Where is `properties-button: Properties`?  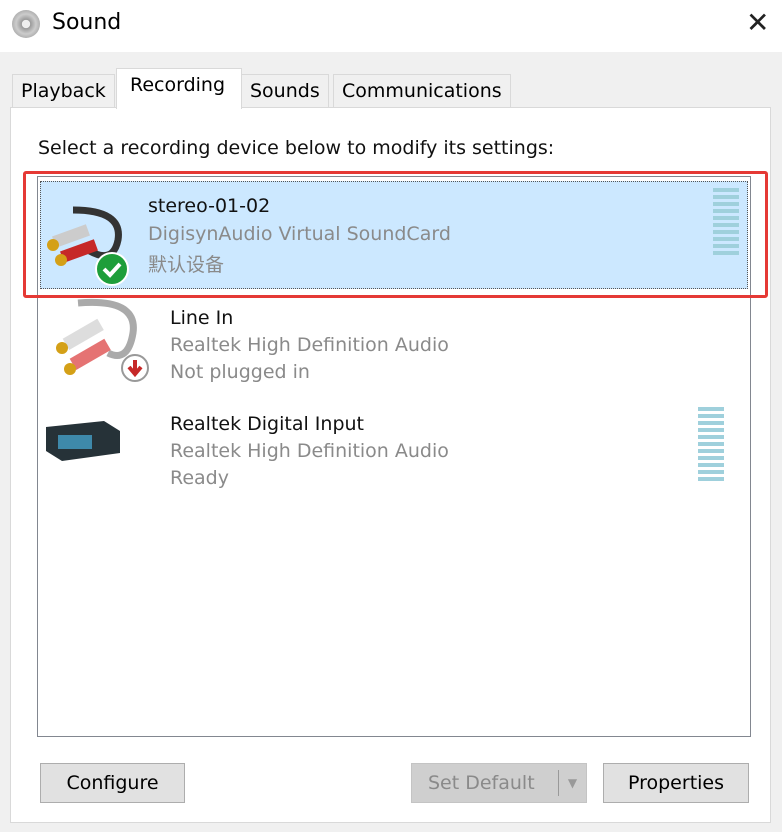 properties-button: Properties is located at coordinates (676, 783).